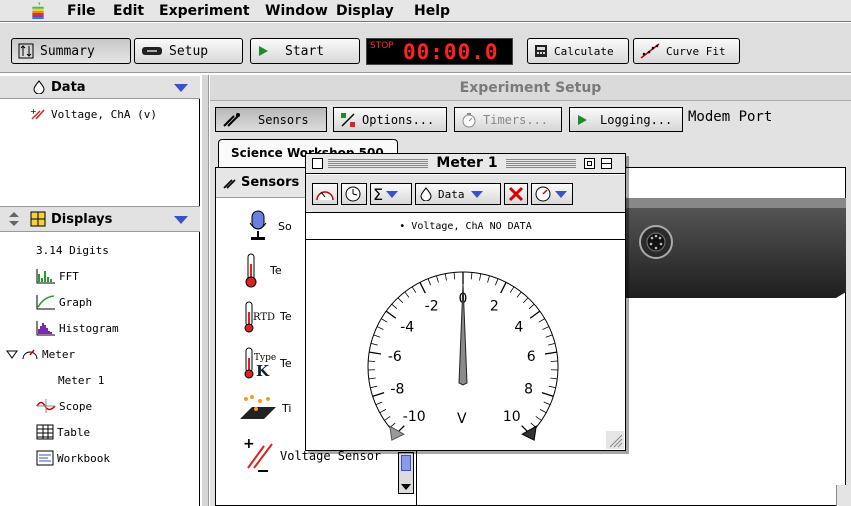 This screenshot has width=851, height=506. I want to click on clock-icon, so click(353, 194).